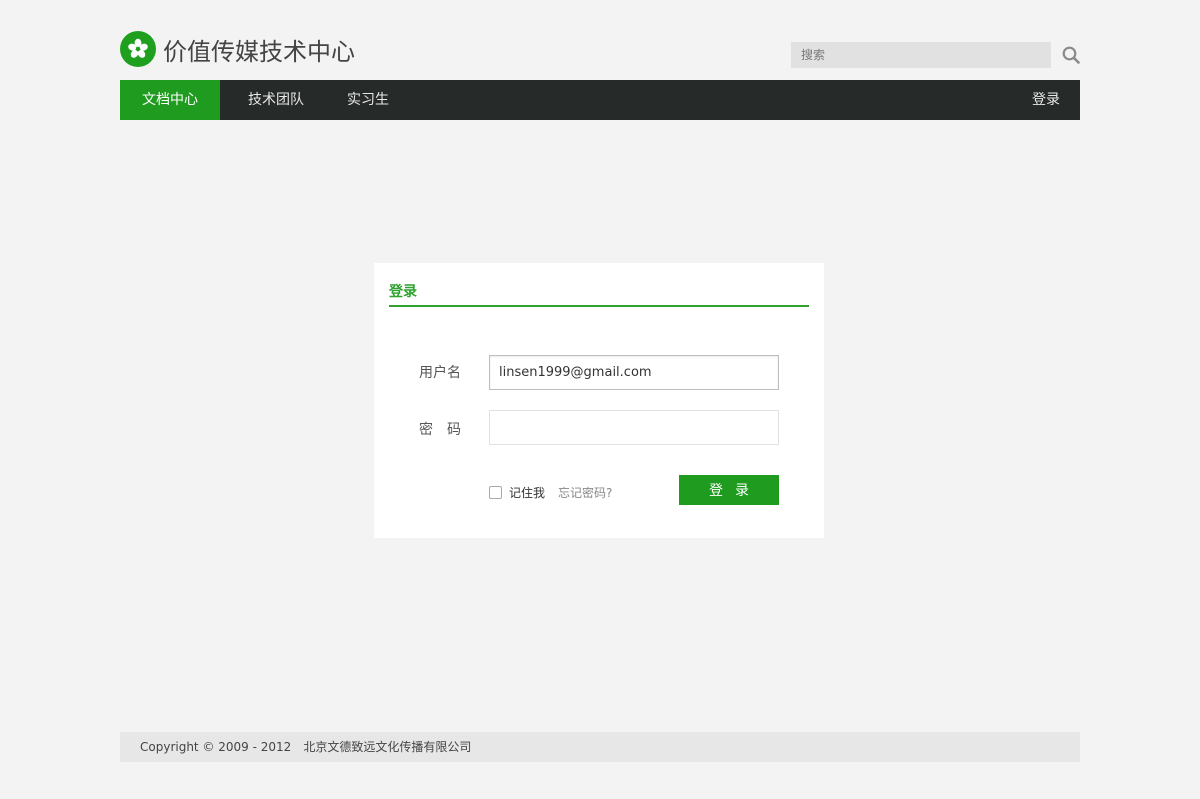 The image size is (1200, 799). I want to click on logo: 价值传媒技术中心, so click(237, 49).